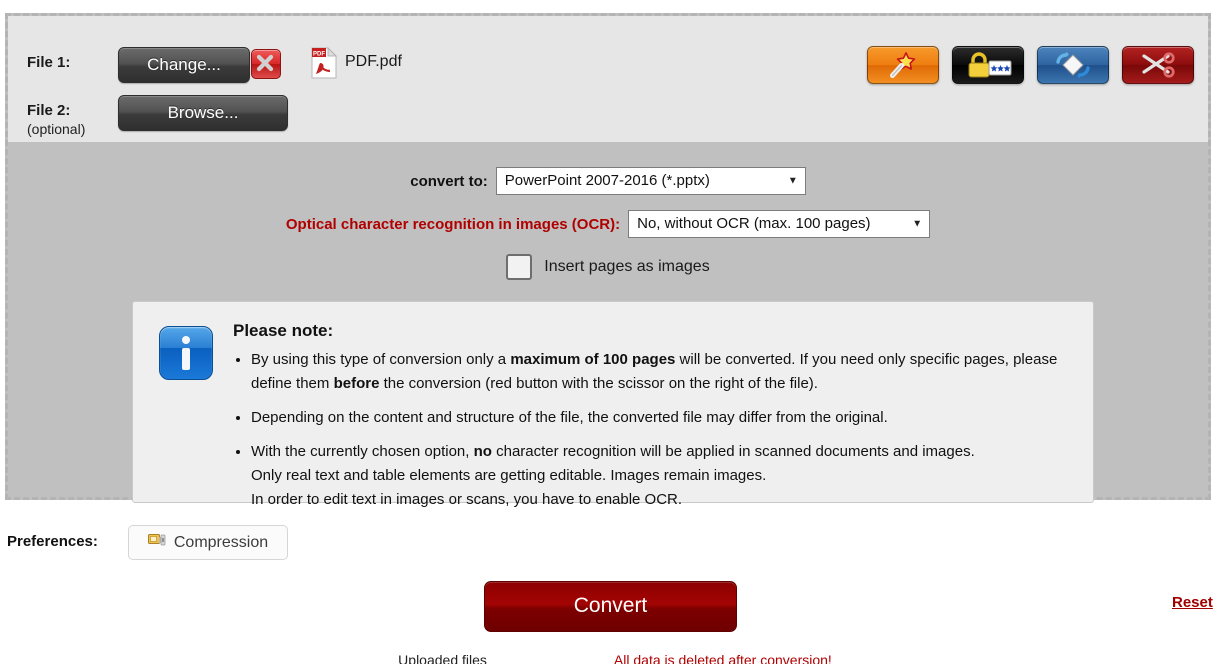 This screenshot has width=1230, height=664. I want to click on svg-text: PDF, so click(319, 54).